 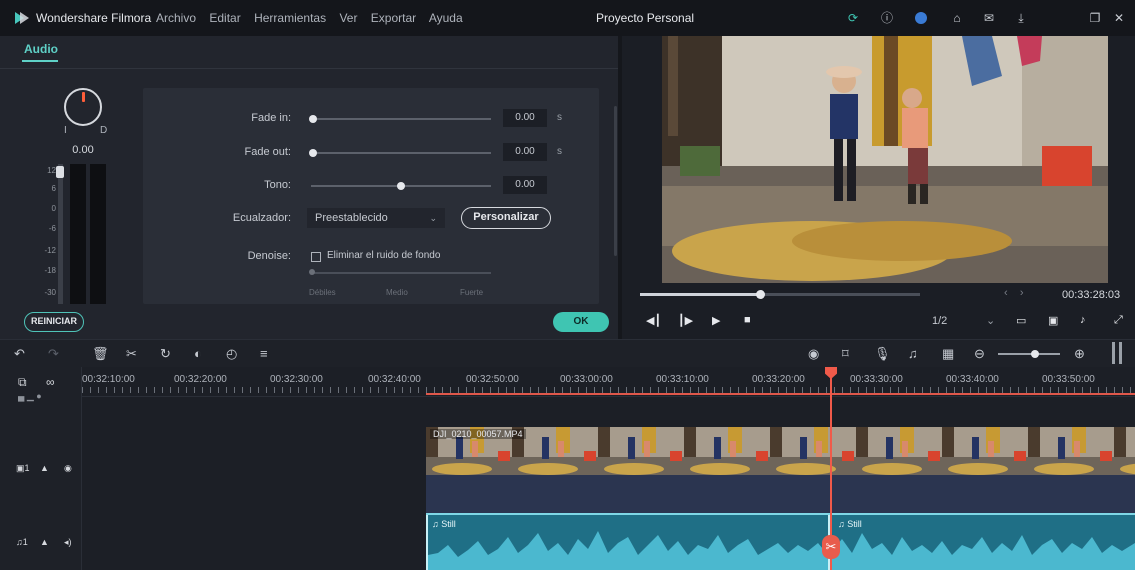 I want to click on split-scissors-icon: ✂, so click(x=831, y=547).